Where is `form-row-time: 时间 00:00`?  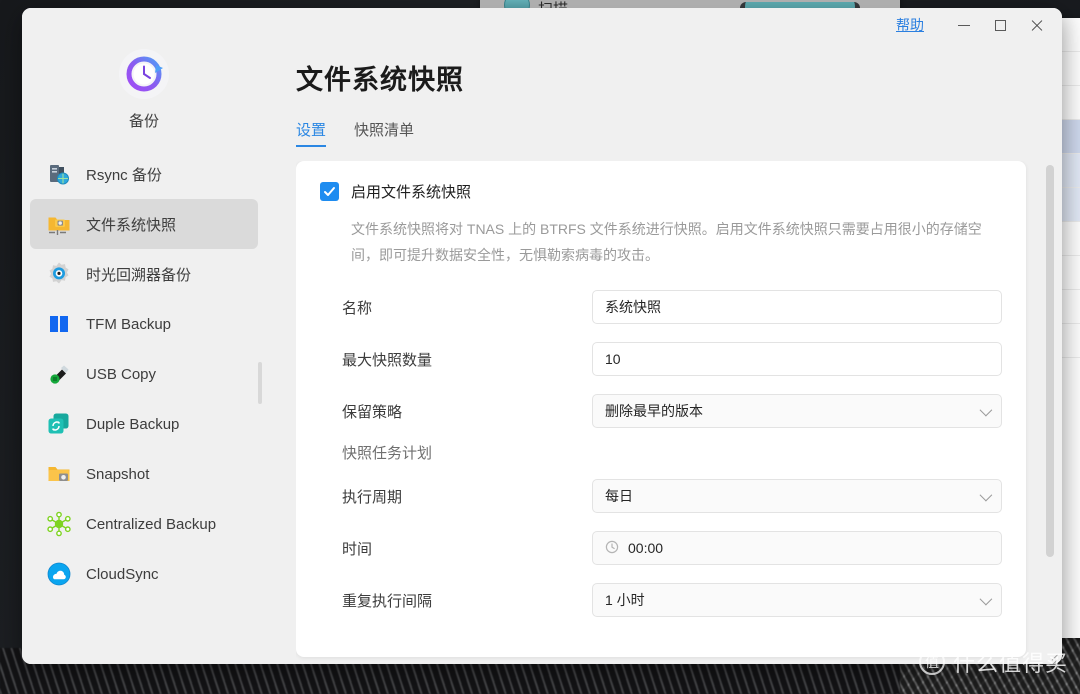 form-row-time: 时间 00:00 is located at coordinates (661, 548).